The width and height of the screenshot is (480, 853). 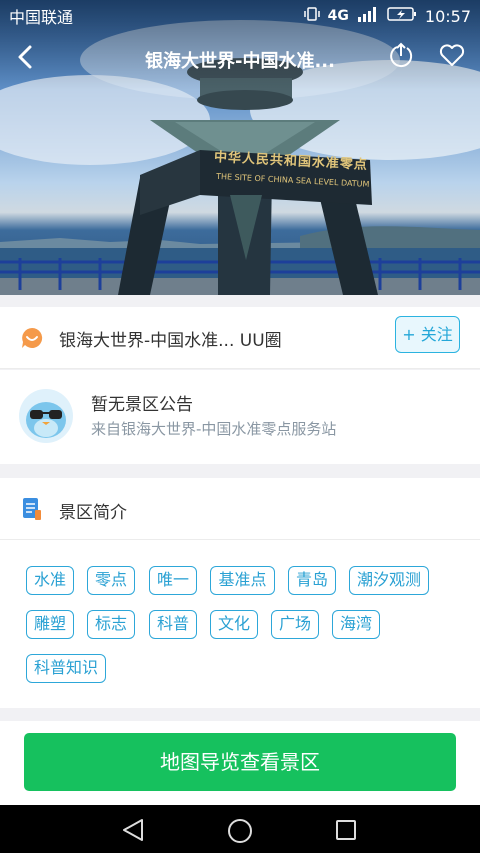 I want to click on network-type: 4G, so click(x=338, y=16).